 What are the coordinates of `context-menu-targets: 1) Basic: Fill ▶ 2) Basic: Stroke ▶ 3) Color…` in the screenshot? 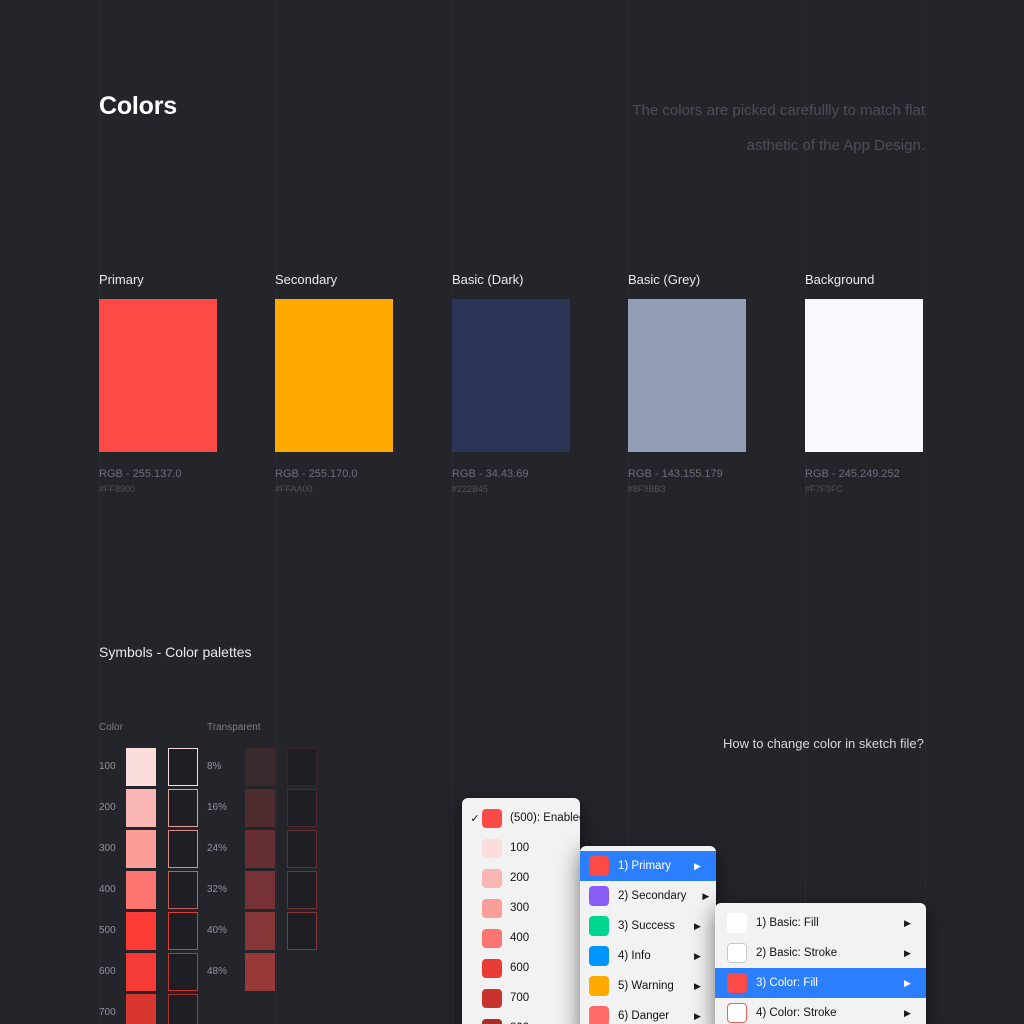 It's located at (820, 963).